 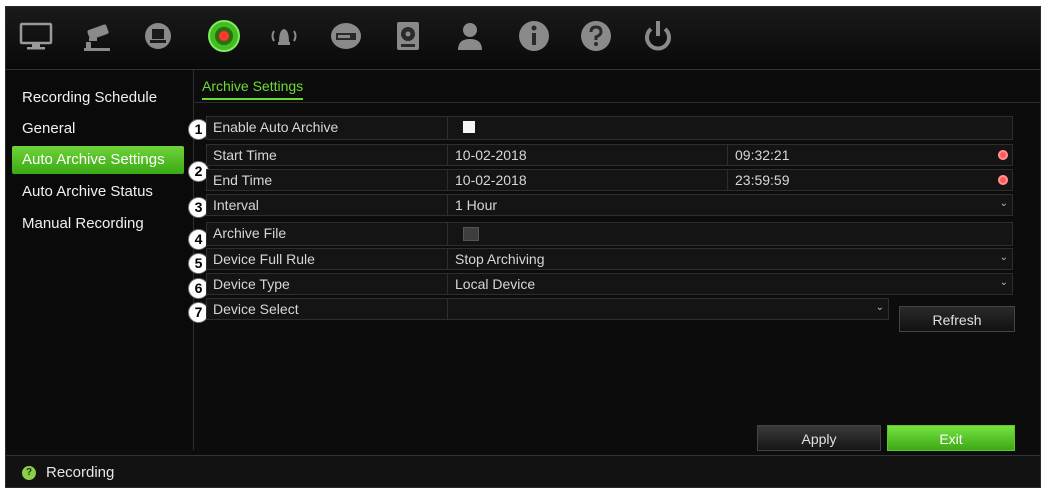 What do you see at coordinates (609, 234) in the screenshot?
I see `archive-file-row: Archive File` at bounding box center [609, 234].